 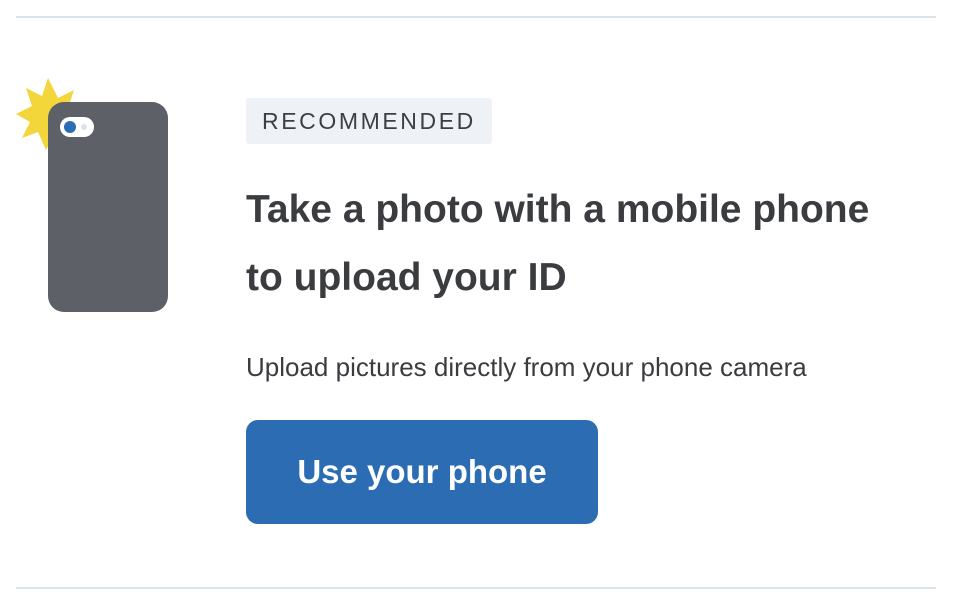 What do you see at coordinates (476, 588) in the screenshot?
I see `bottom-divider` at bounding box center [476, 588].